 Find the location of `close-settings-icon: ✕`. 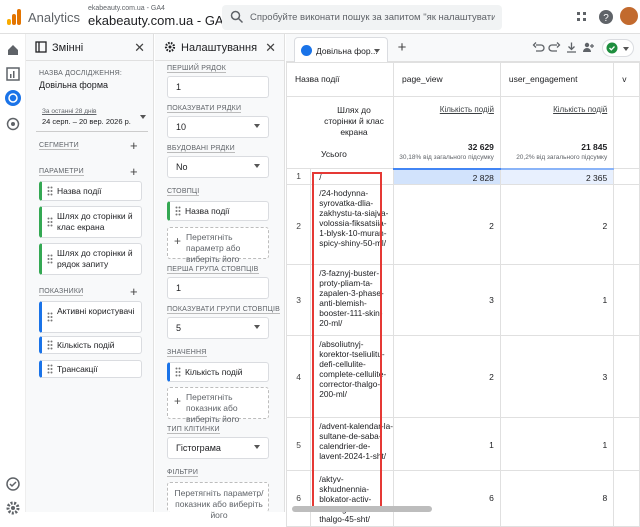

close-settings-icon: ✕ is located at coordinates (270, 48).